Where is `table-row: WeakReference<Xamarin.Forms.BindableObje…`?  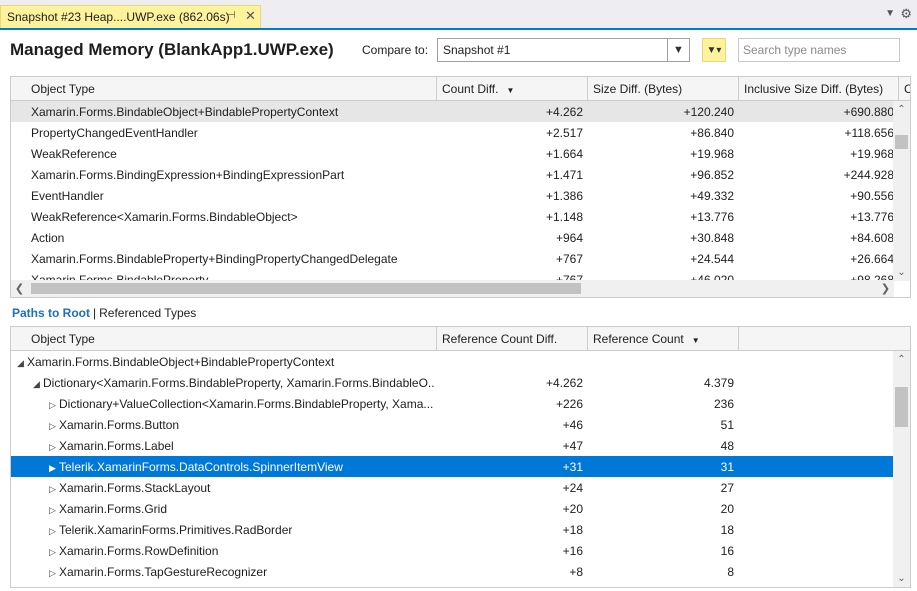
table-row: WeakReference<Xamarin.Forms.BindableObje… is located at coordinates (452, 216).